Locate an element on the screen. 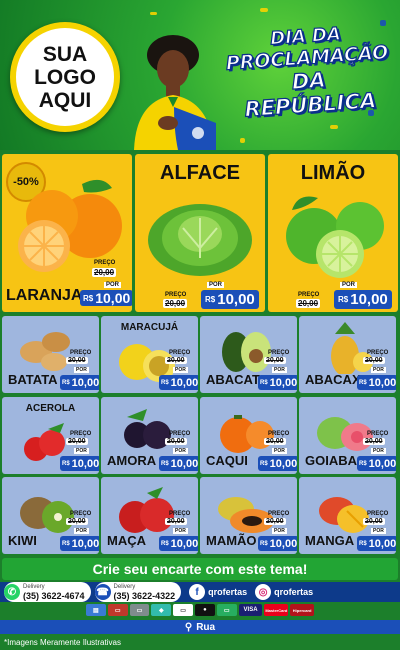  product-name: LARANJA is located at coordinates (44, 295).